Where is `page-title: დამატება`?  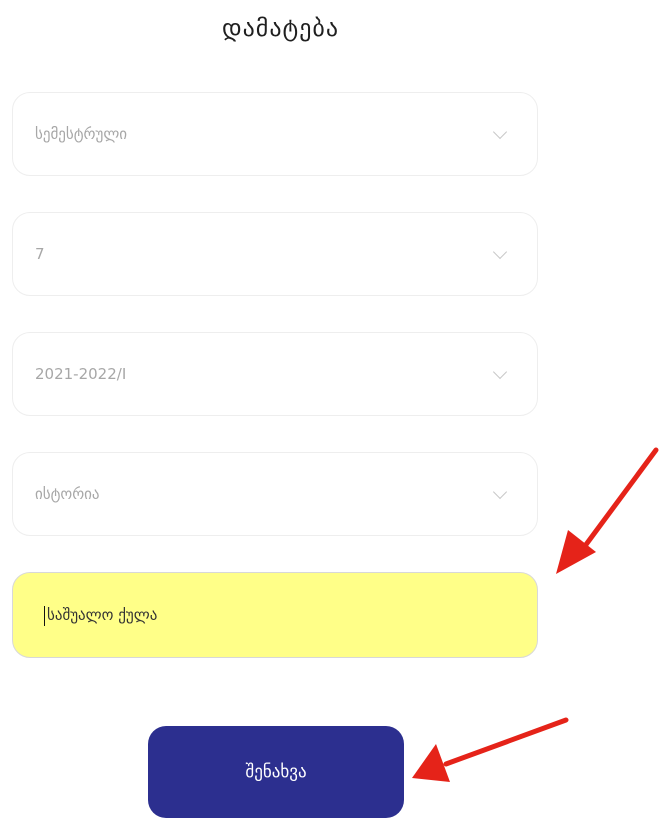
page-title: დამატება is located at coordinates (280, 28).